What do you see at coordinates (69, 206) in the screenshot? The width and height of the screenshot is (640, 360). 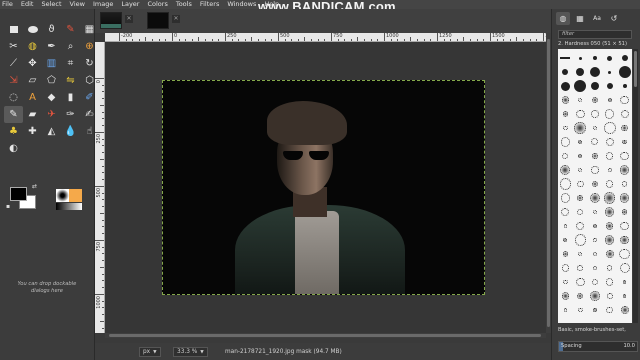 I see `active-gradient-preview` at bounding box center [69, 206].